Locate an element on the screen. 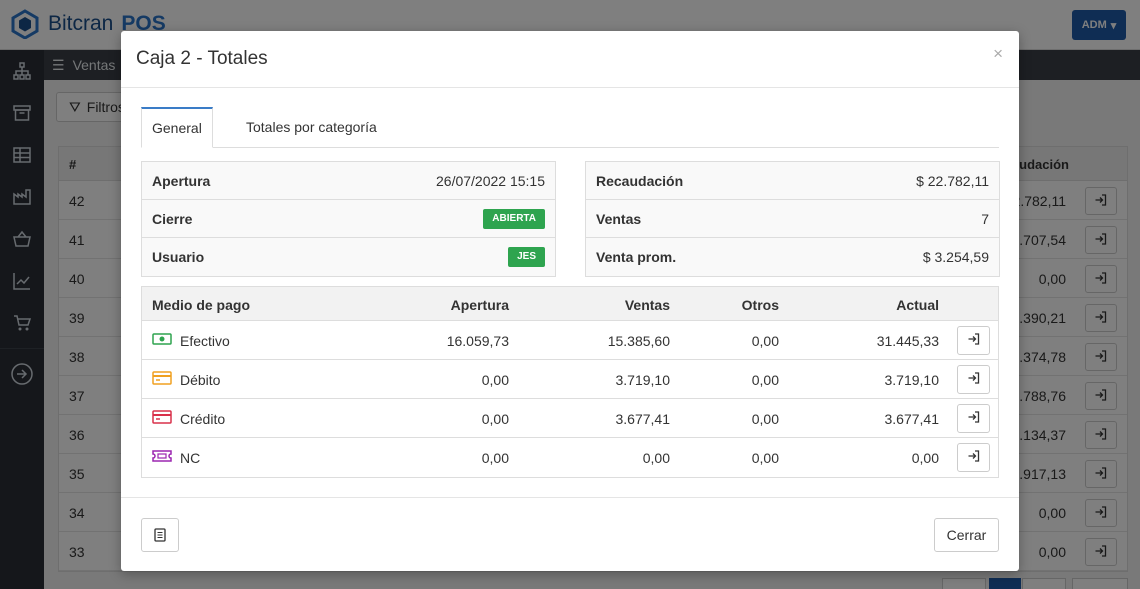 This screenshot has width=1140, height=589. print-report-button is located at coordinates (160, 535).